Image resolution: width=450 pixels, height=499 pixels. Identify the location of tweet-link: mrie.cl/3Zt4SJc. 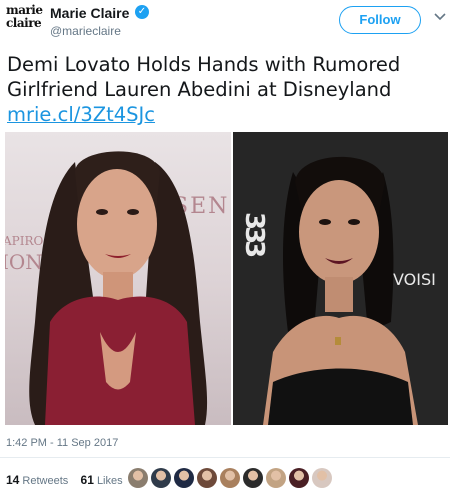
(227, 114).